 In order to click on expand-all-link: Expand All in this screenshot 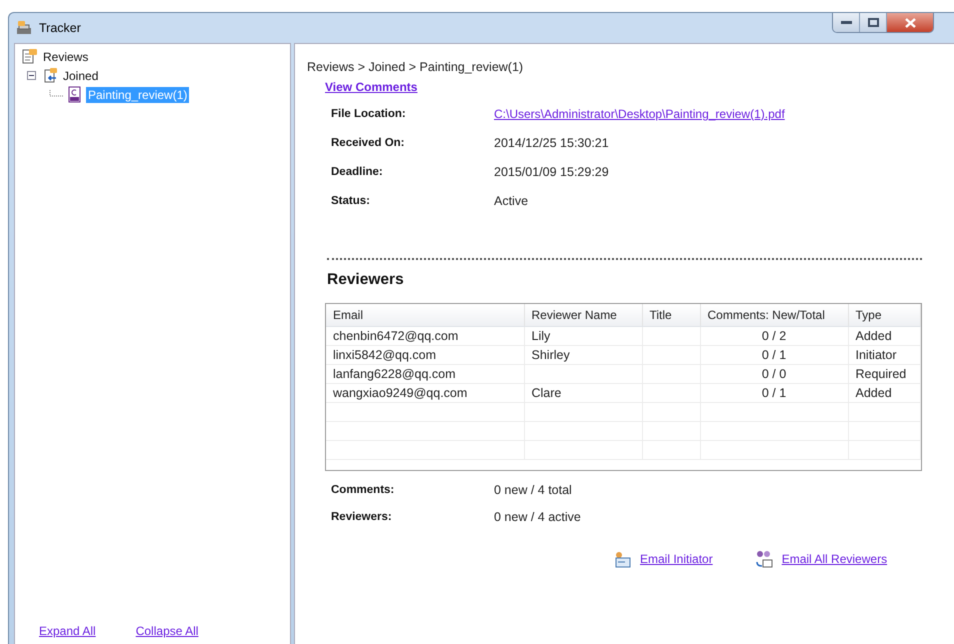, I will do `click(67, 631)`.